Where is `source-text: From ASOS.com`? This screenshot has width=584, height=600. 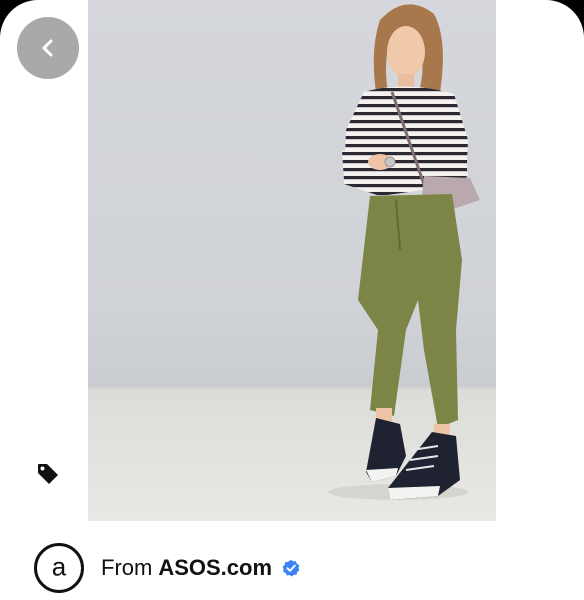
source-text: From ASOS.com is located at coordinates (200, 568).